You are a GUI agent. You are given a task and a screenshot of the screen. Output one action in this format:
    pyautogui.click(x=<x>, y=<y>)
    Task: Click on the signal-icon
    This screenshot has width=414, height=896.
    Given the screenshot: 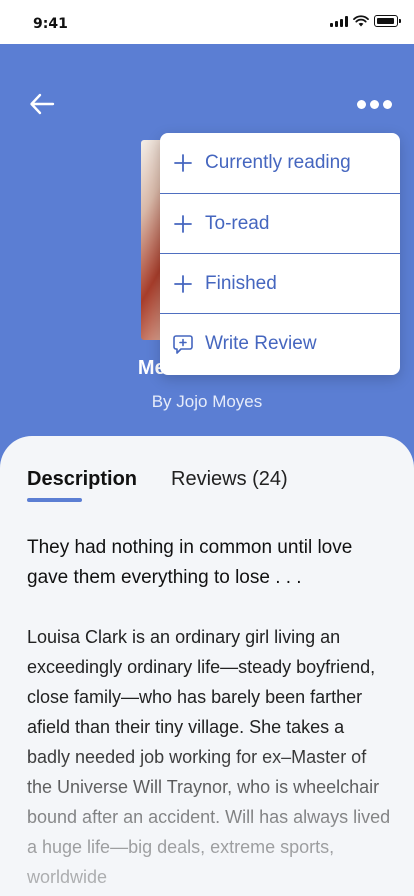 What is the action you would take?
    pyautogui.click(x=339, y=21)
    